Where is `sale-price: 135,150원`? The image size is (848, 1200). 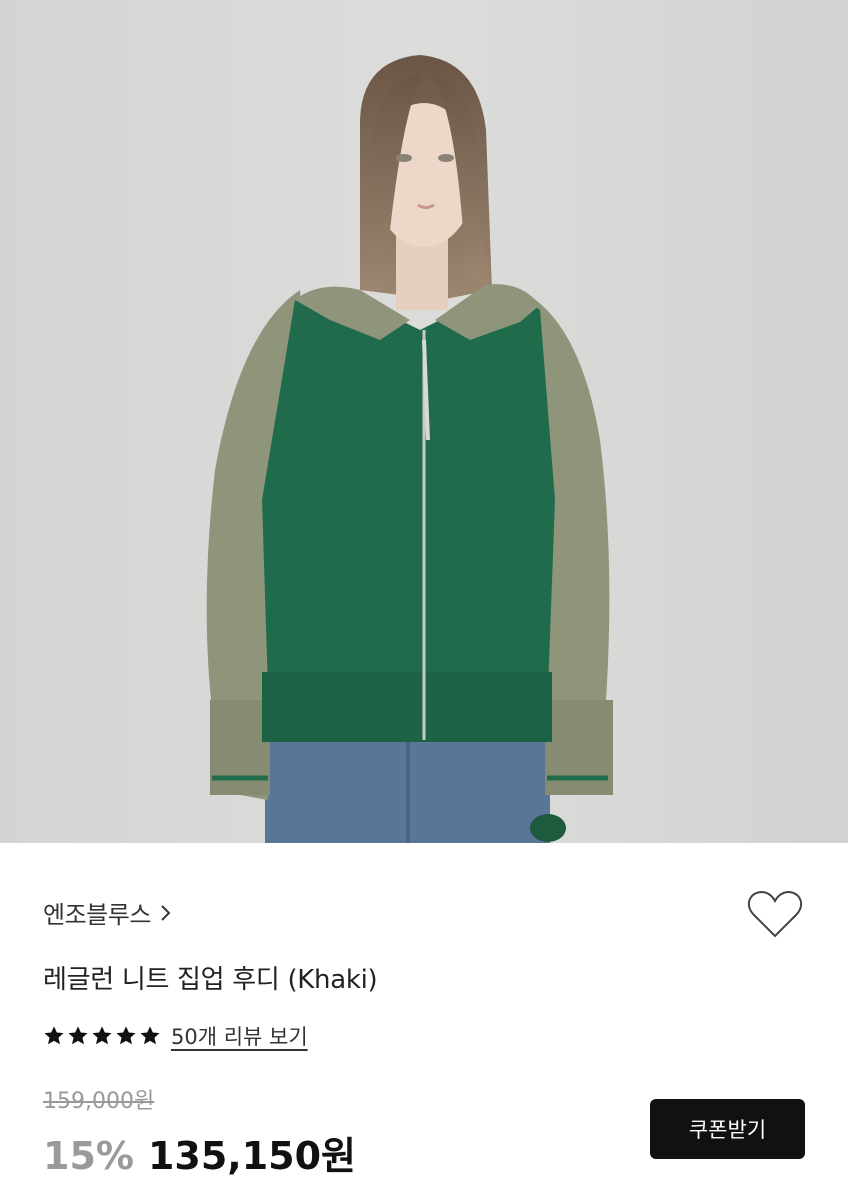
sale-price: 135,150원 is located at coordinates (252, 1156).